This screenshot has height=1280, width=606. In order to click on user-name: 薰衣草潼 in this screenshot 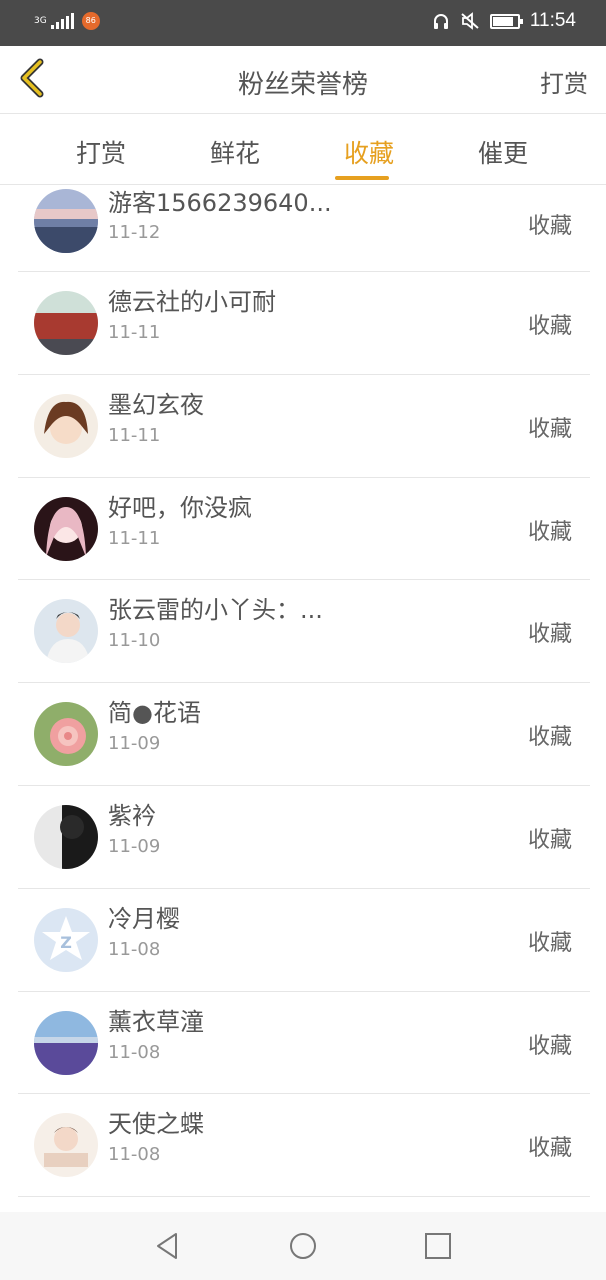, I will do `click(156, 1021)`.